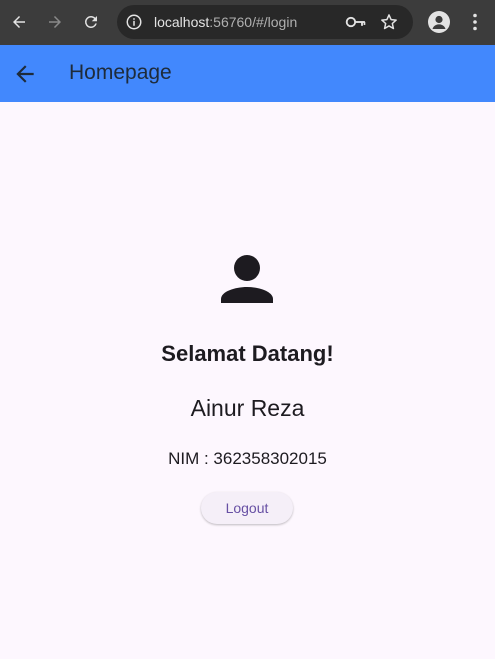 Image resolution: width=495 pixels, height=659 pixels. Describe the element at coordinates (389, 22) in the screenshot. I see `star-icon` at that location.